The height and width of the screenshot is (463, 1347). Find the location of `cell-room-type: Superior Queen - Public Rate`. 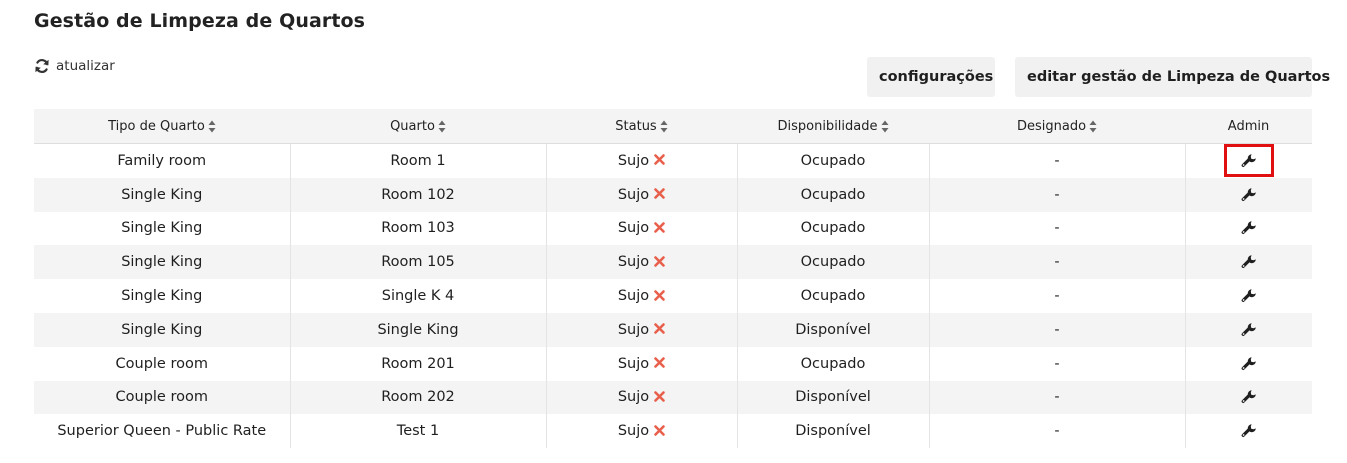

cell-room-type: Superior Queen - Public Rate is located at coordinates (162, 431).